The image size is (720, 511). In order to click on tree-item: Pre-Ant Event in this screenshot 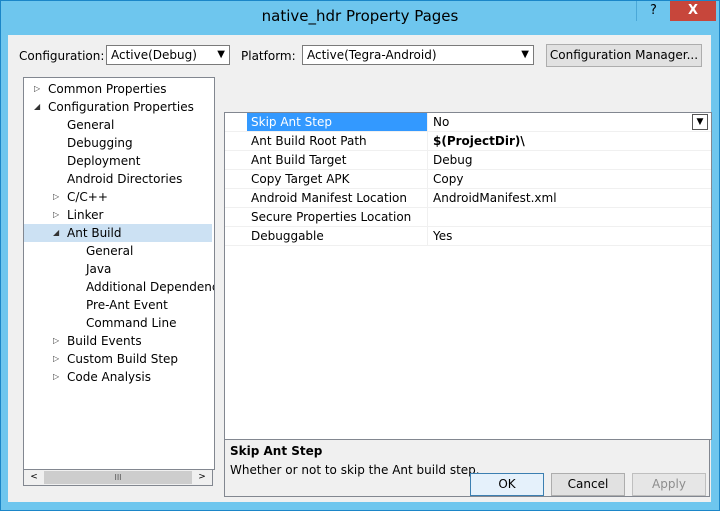, I will do `click(118, 305)`.